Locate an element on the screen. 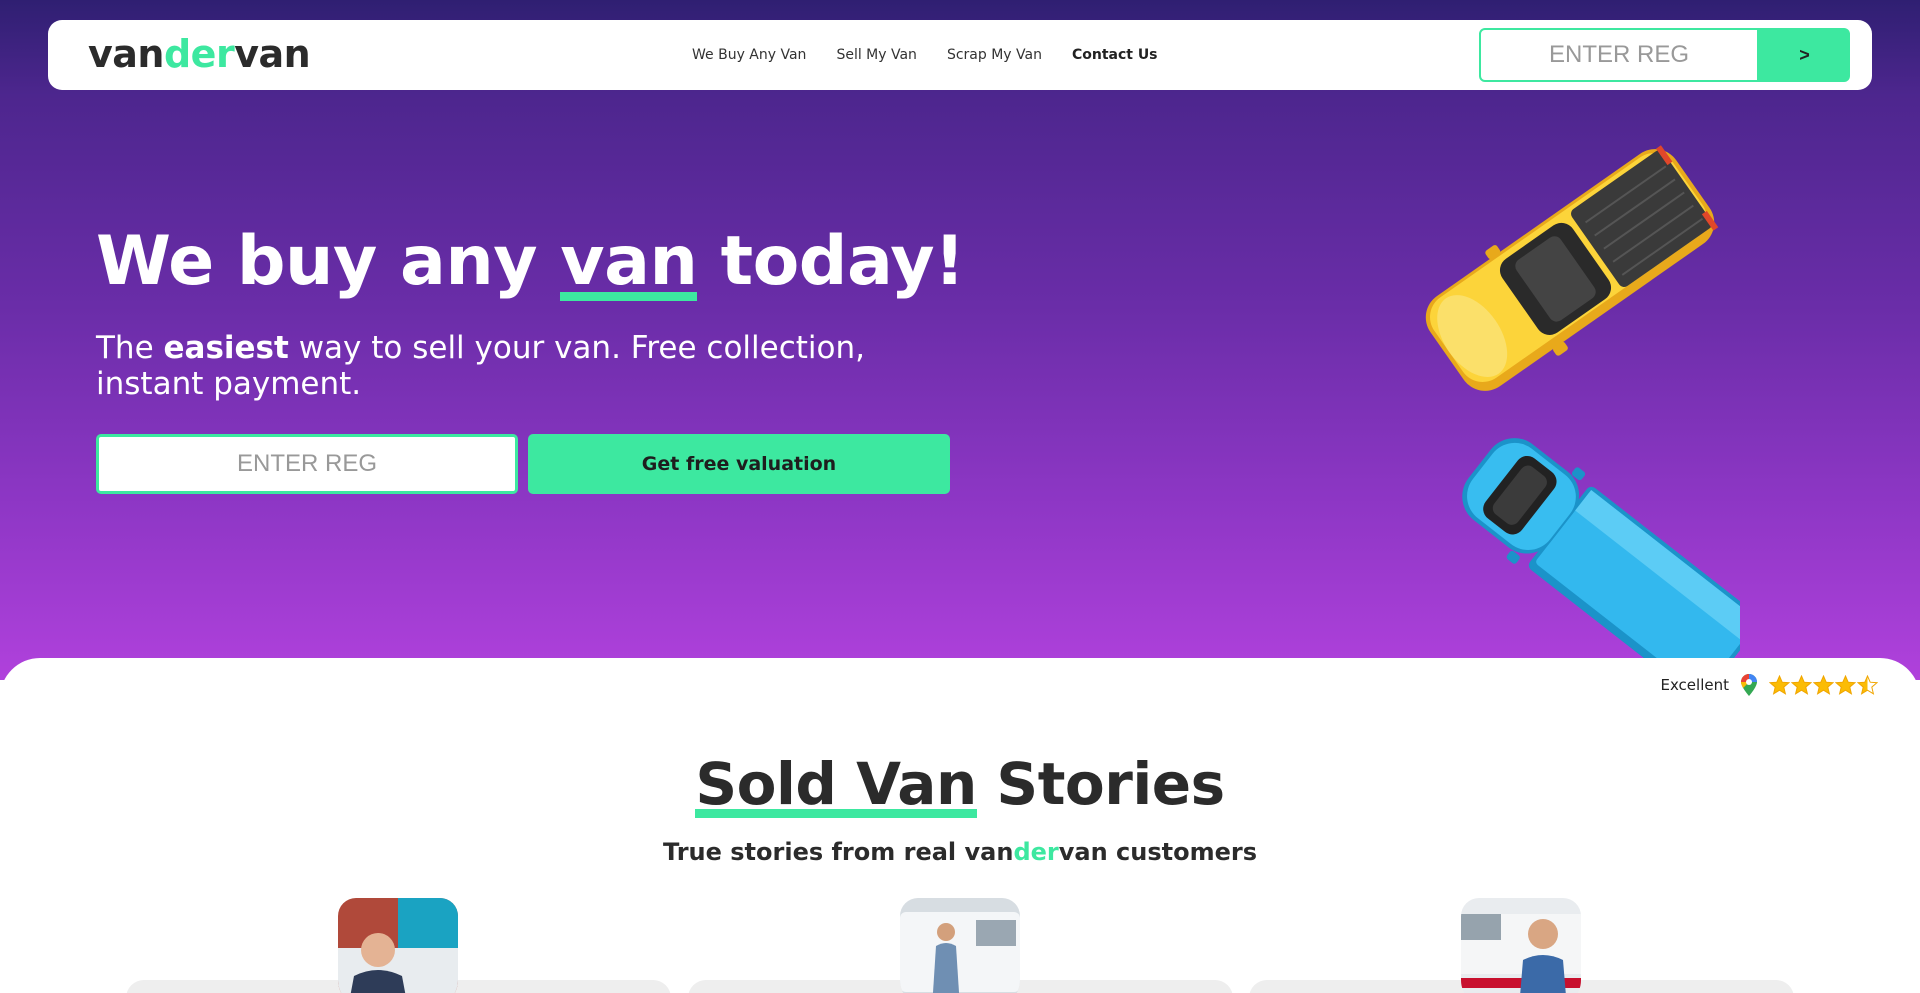  hero-title-highlight: van is located at coordinates (629, 261).